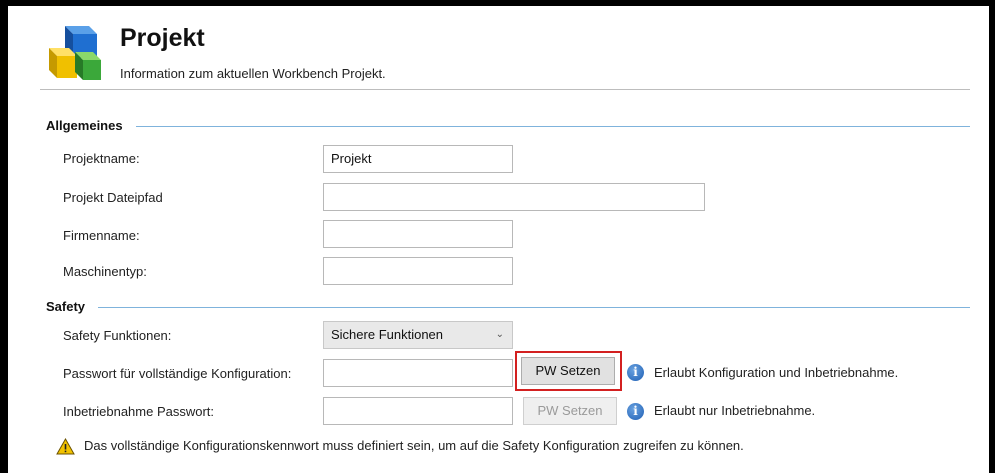  What do you see at coordinates (162, 38) in the screenshot?
I see `page-title: Projekt` at bounding box center [162, 38].